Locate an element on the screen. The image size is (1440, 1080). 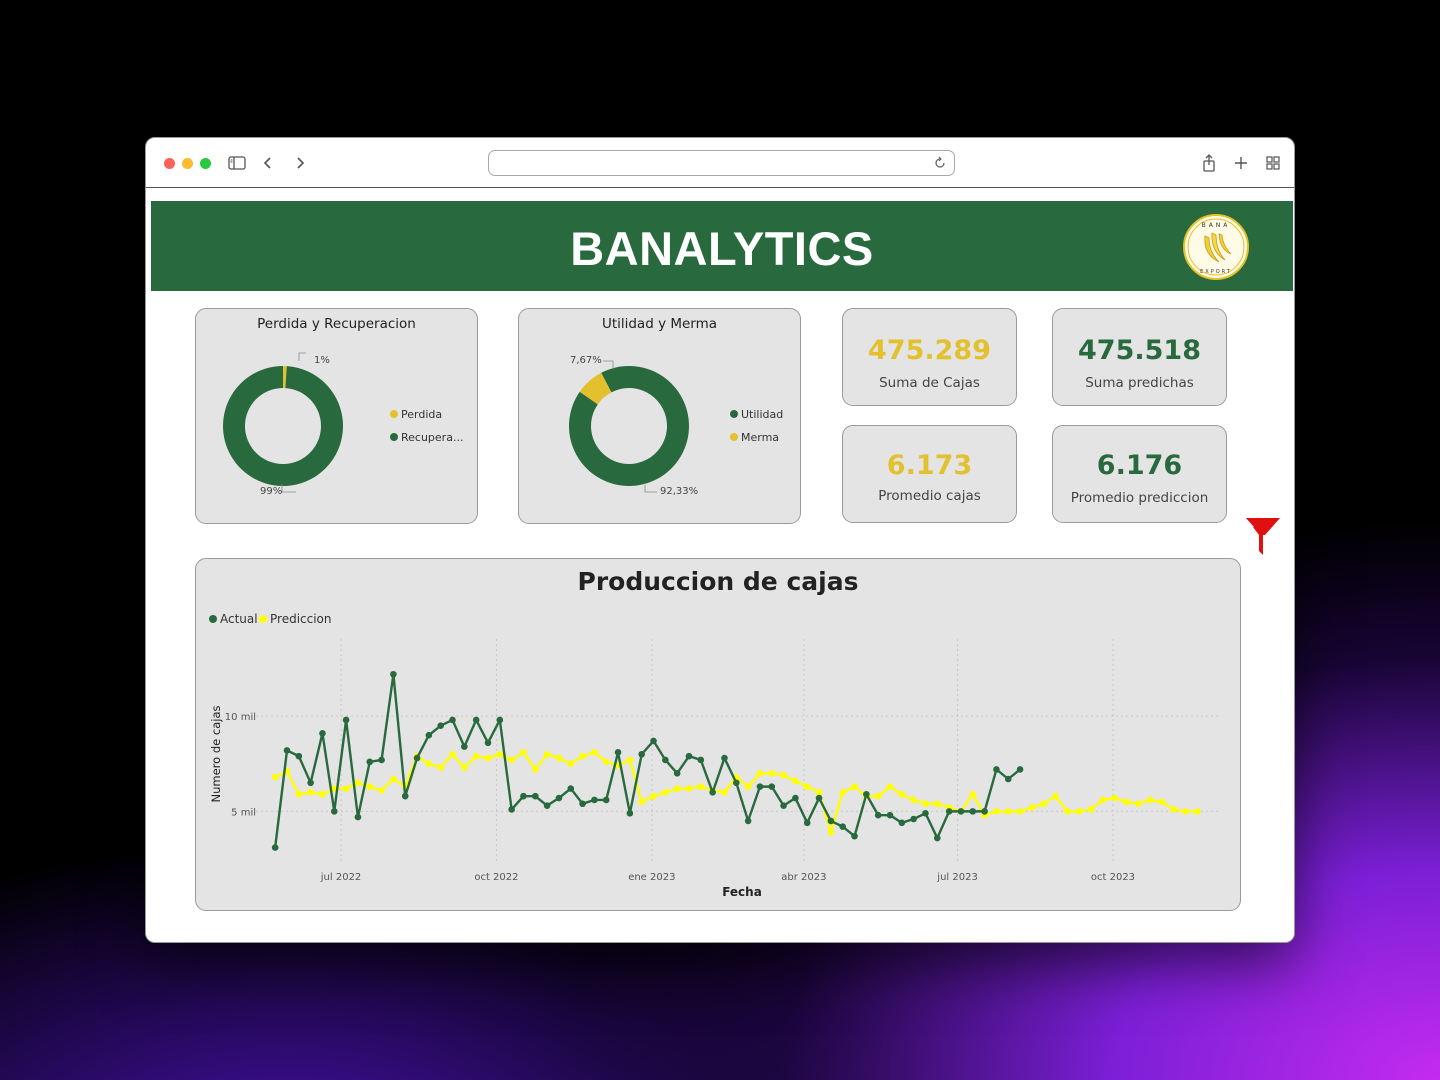
kpi-label: Promedio prediccion is located at coordinates (1139, 498).